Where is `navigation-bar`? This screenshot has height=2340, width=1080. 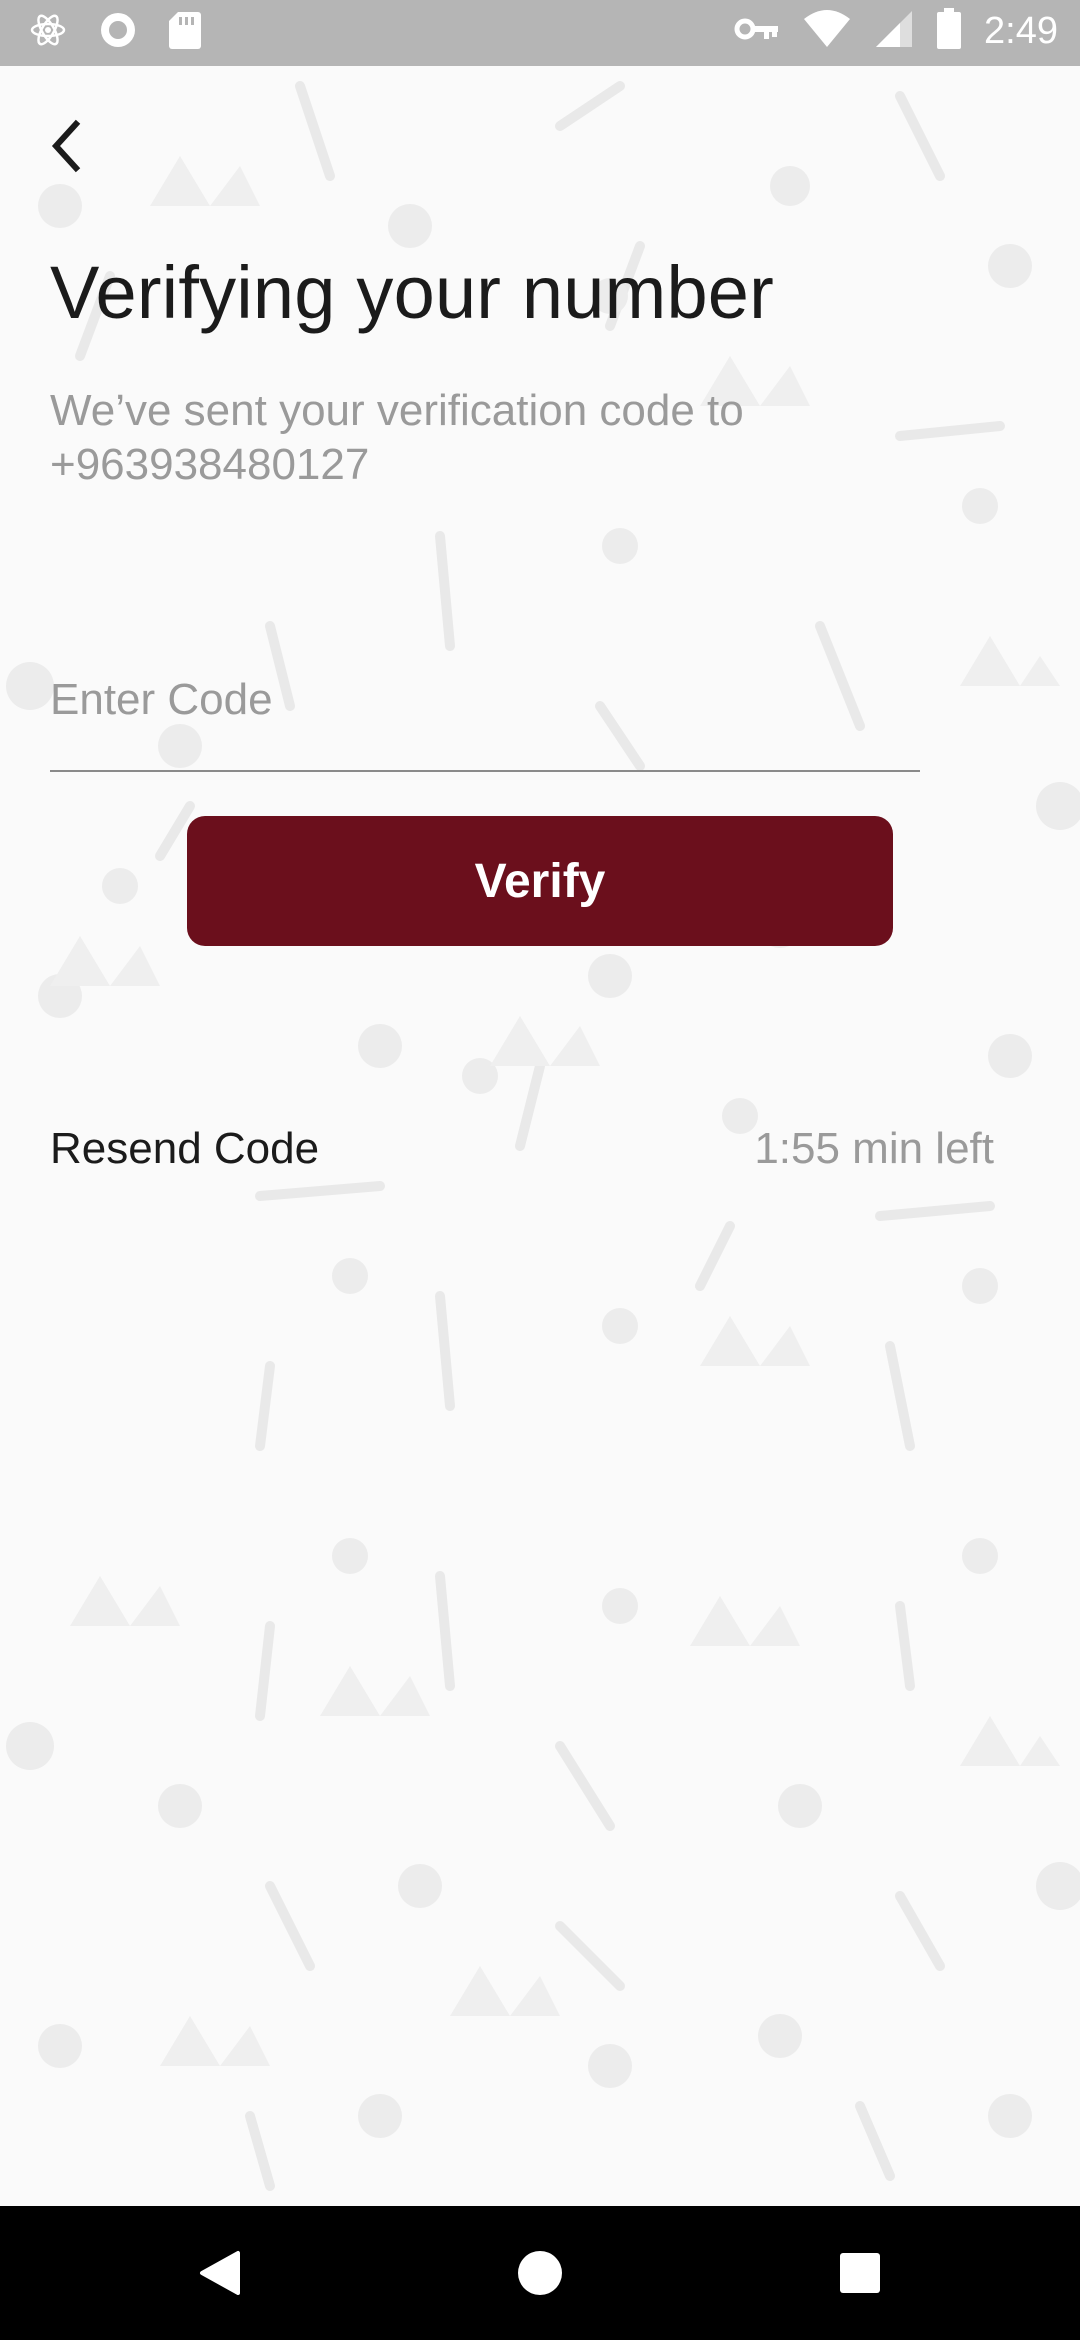
navigation-bar is located at coordinates (540, 2273).